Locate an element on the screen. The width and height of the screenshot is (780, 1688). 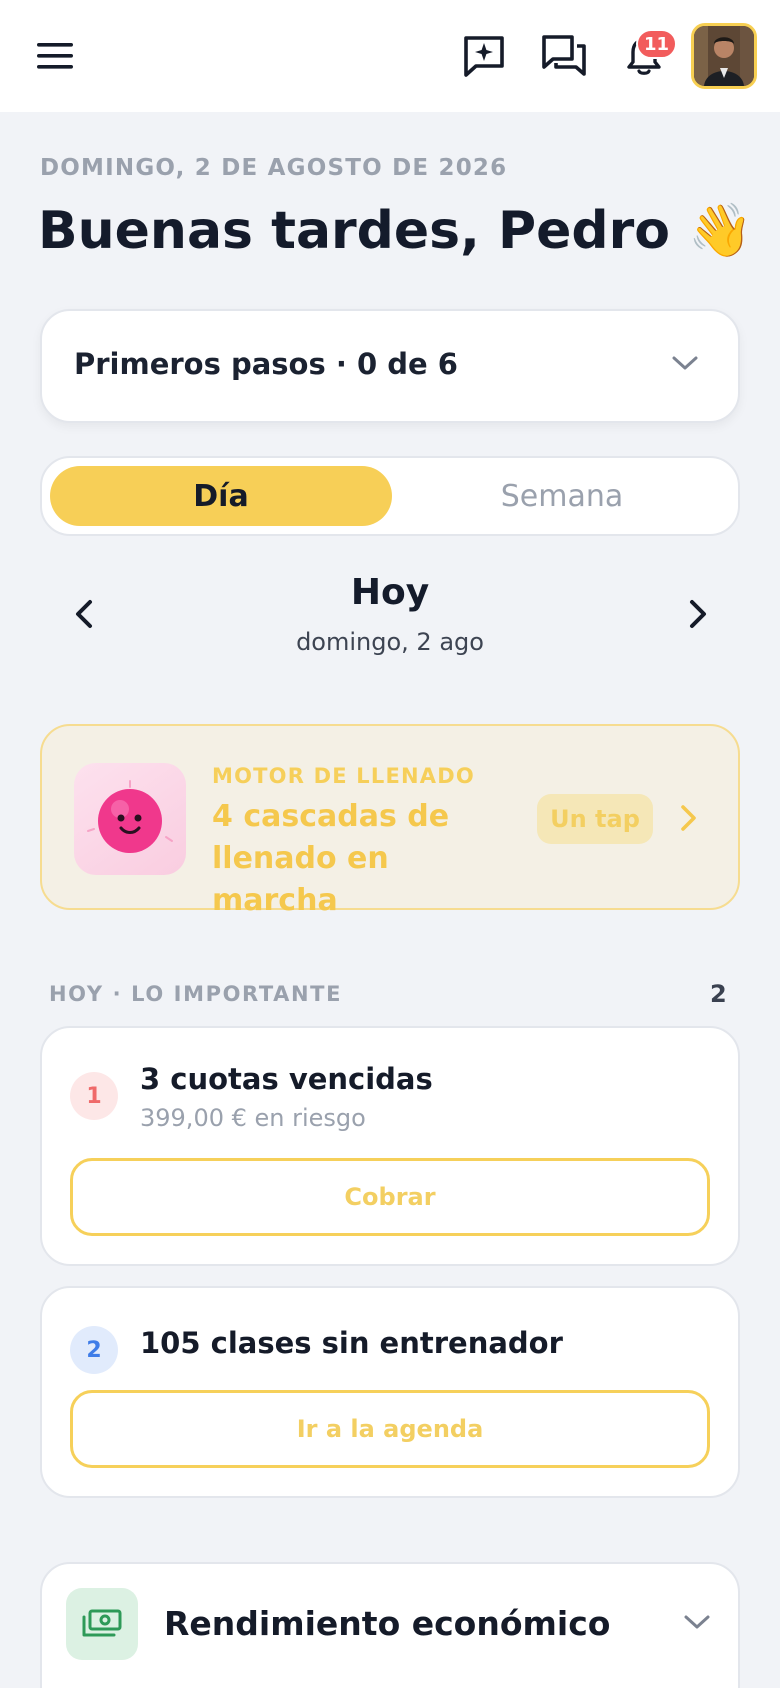
performance-title: Rendimiento económico is located at coordinates (387, 1623).